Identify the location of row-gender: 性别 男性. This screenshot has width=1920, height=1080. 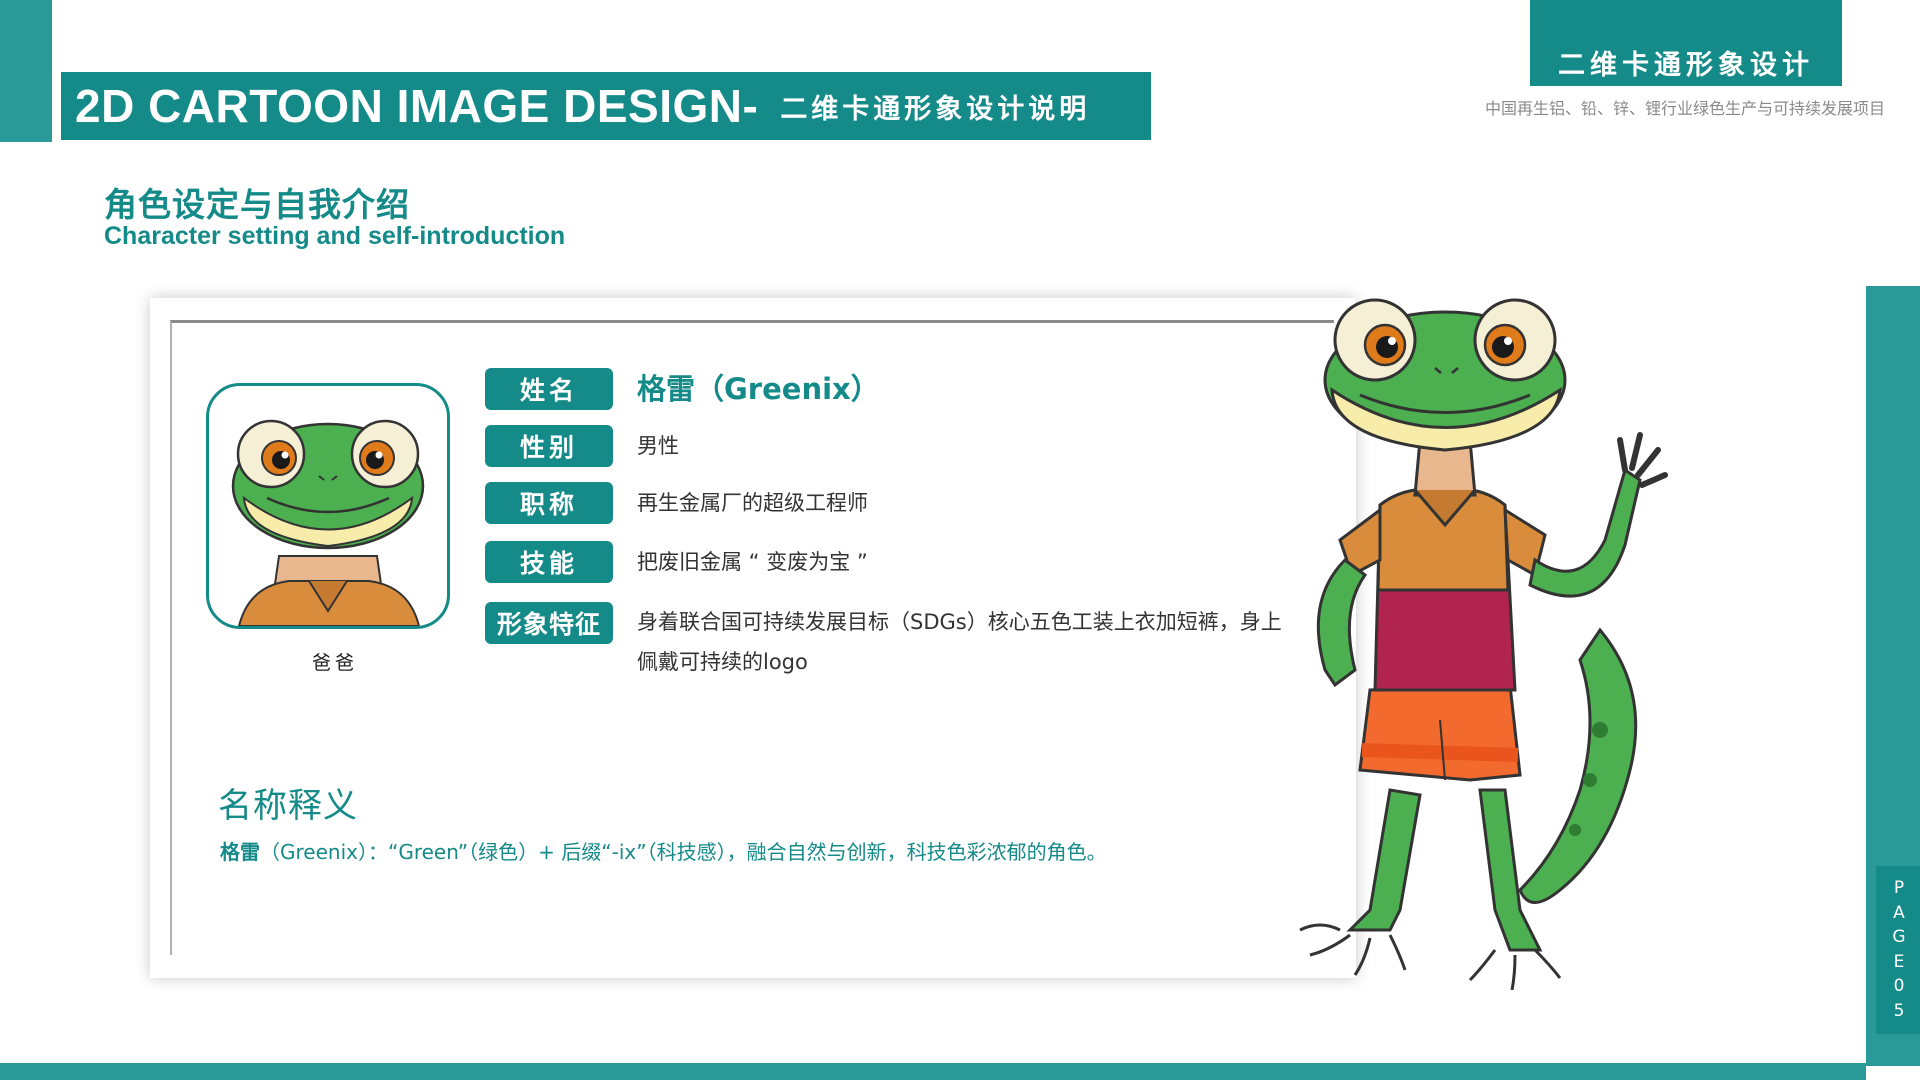
(582, 446).